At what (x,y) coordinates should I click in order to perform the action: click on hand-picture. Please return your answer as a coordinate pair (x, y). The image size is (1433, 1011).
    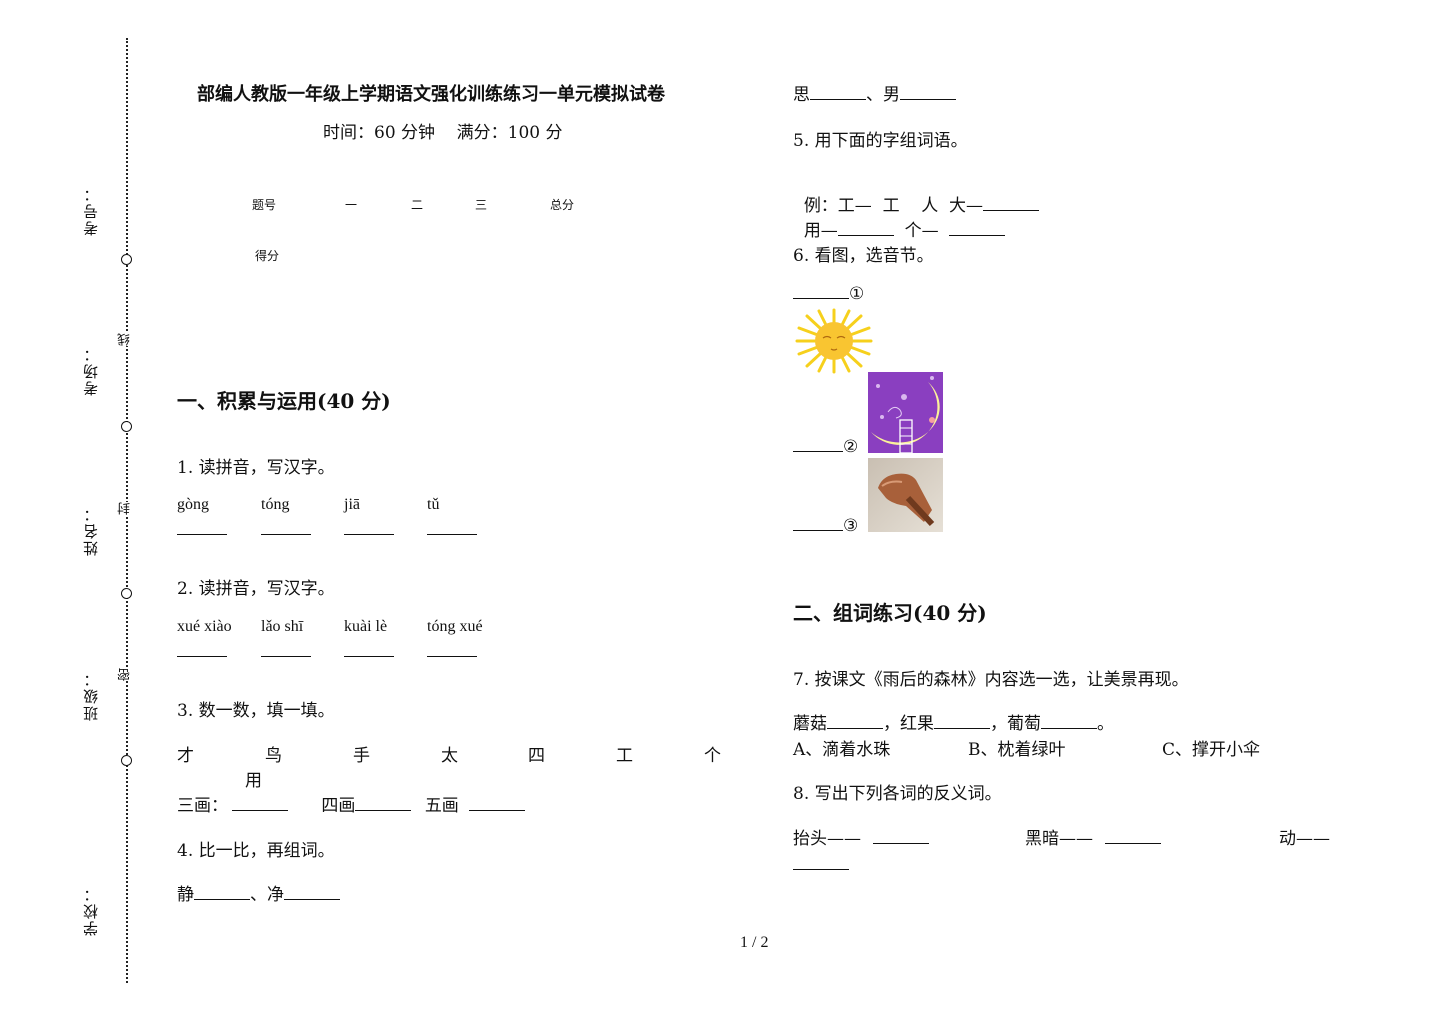
    Looking at the image, I should click on (905, 495).